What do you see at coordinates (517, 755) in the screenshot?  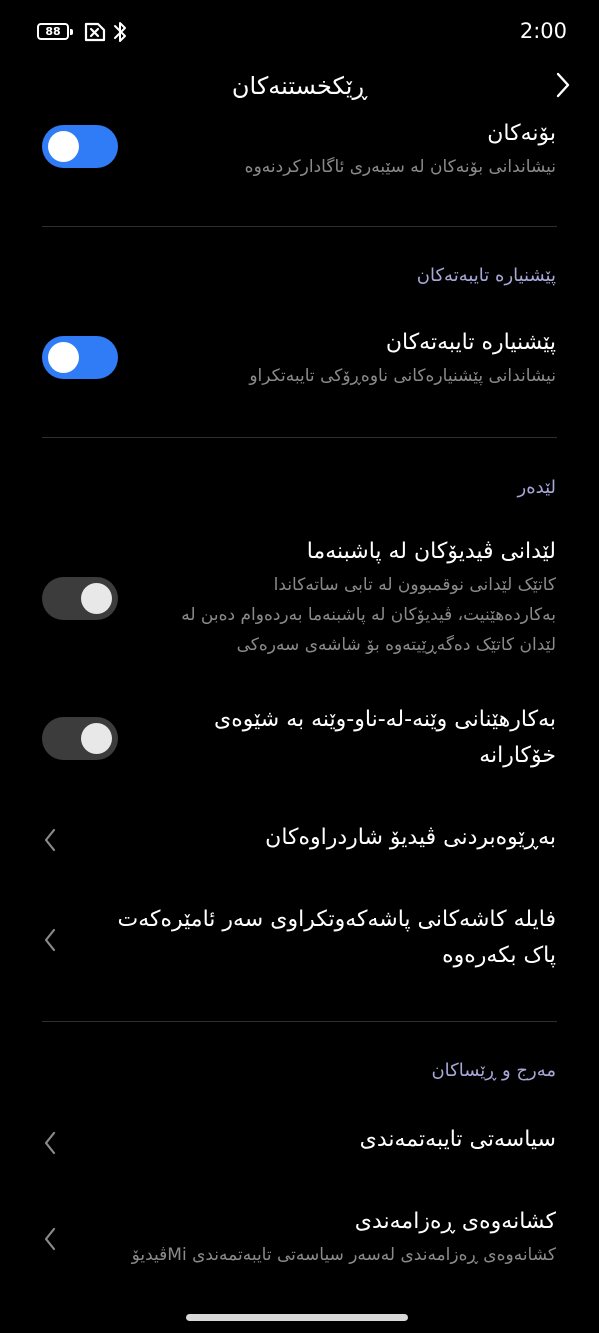 I see `pip-title-line: خۆکارانە` at bounding box center [517, 755].